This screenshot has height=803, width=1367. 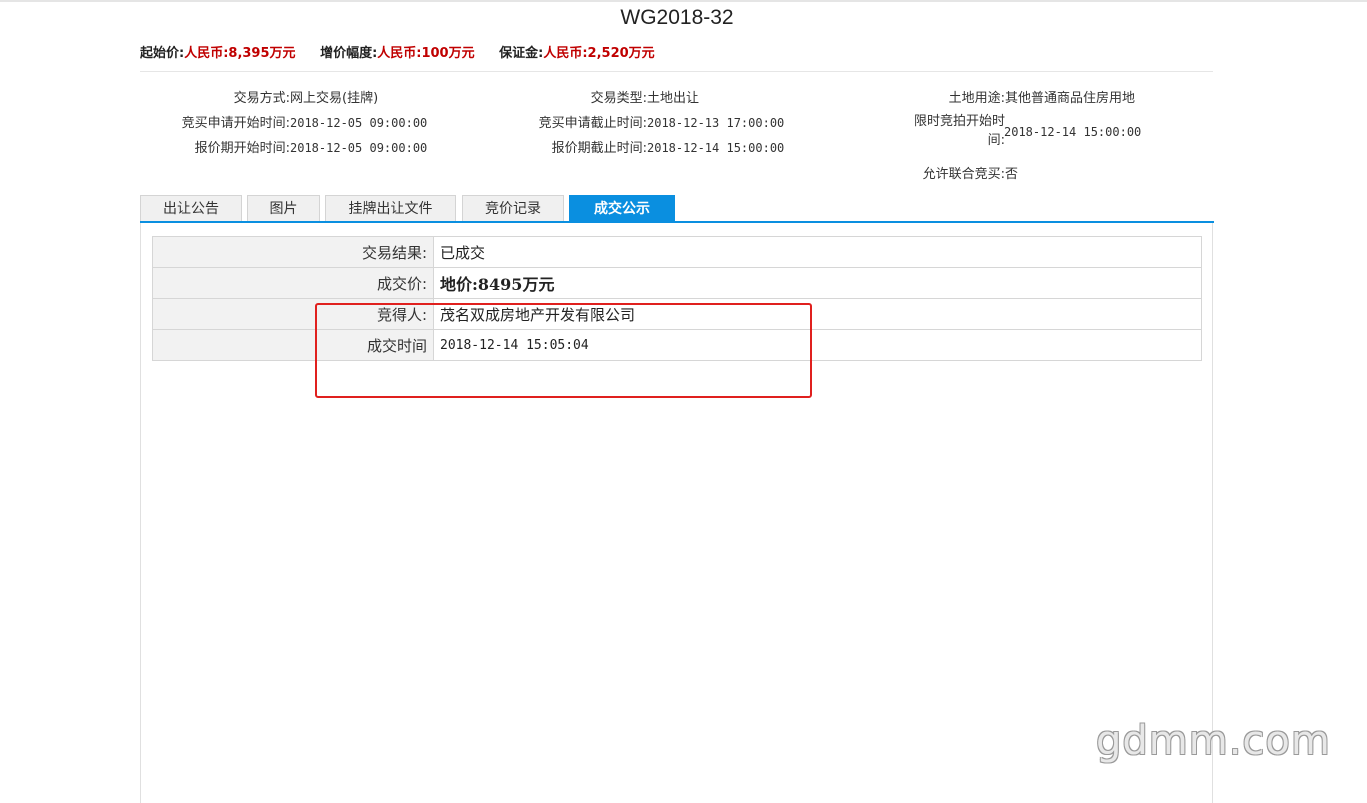 What do you see at coordinates (1070, 98) in the screenshot?
I see `land-use-value: 其他普通商品住房用地` at bounding box center [1070, 98].